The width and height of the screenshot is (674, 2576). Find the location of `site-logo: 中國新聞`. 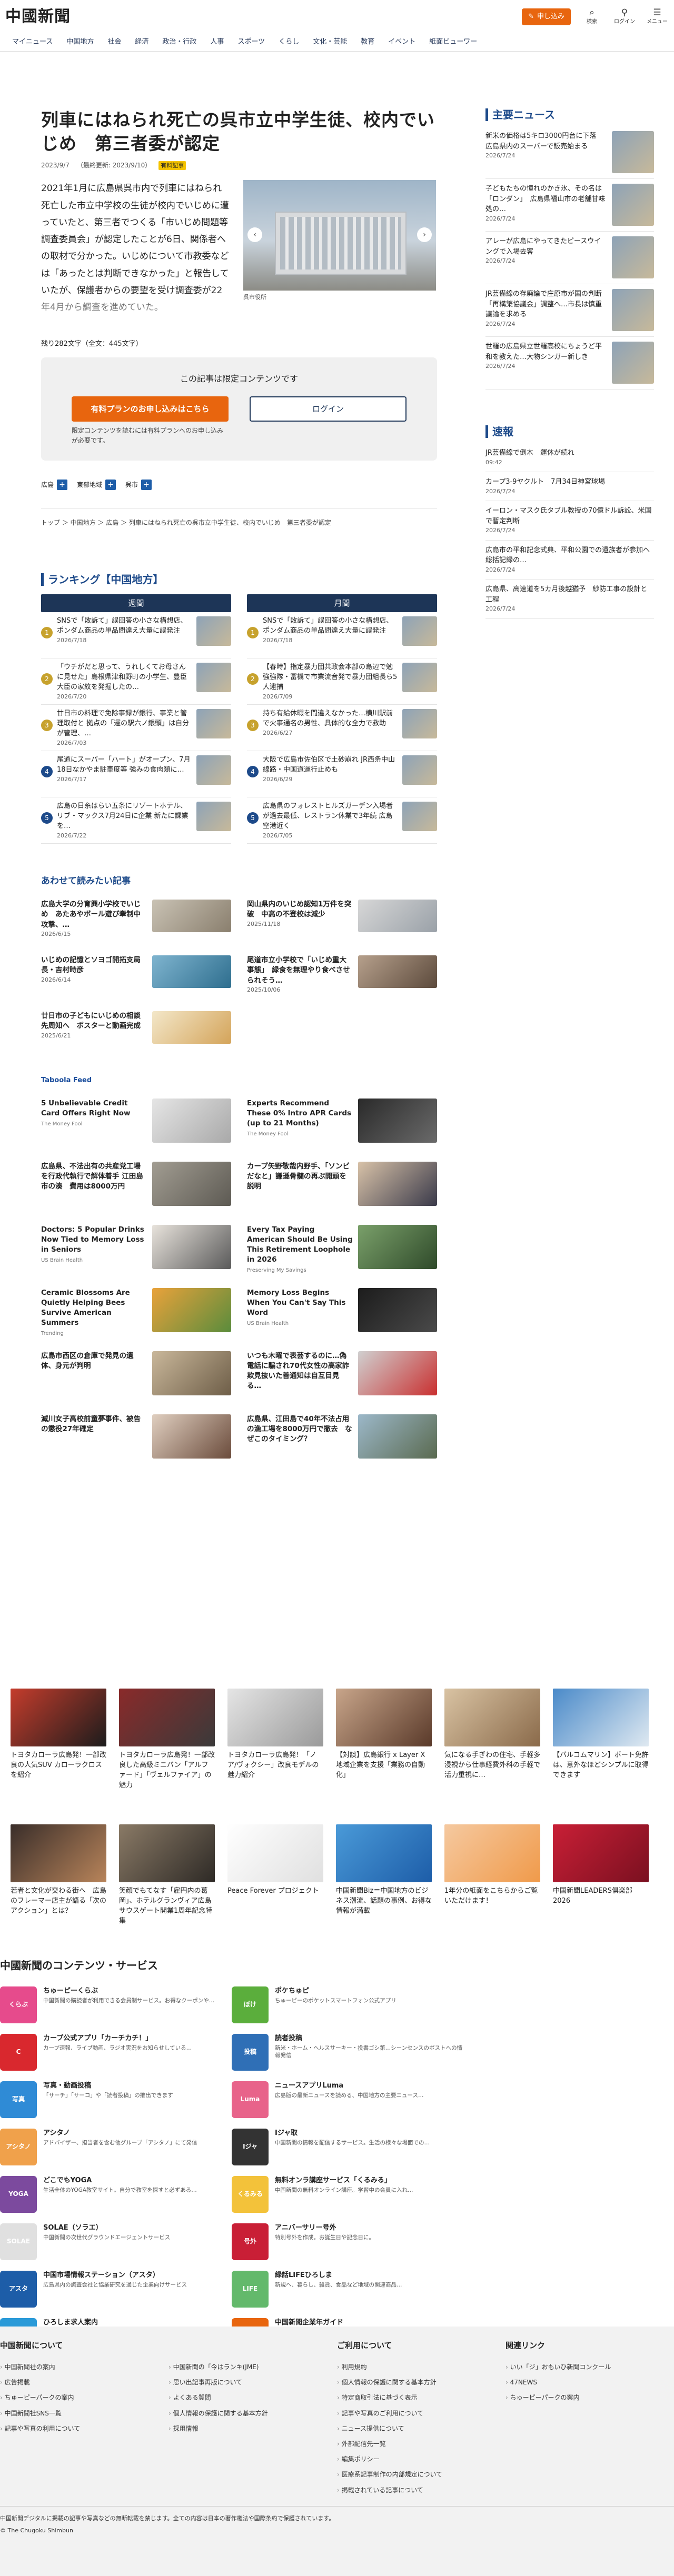

site-logo: 中國新聞 is located at coordinates (38, 17).